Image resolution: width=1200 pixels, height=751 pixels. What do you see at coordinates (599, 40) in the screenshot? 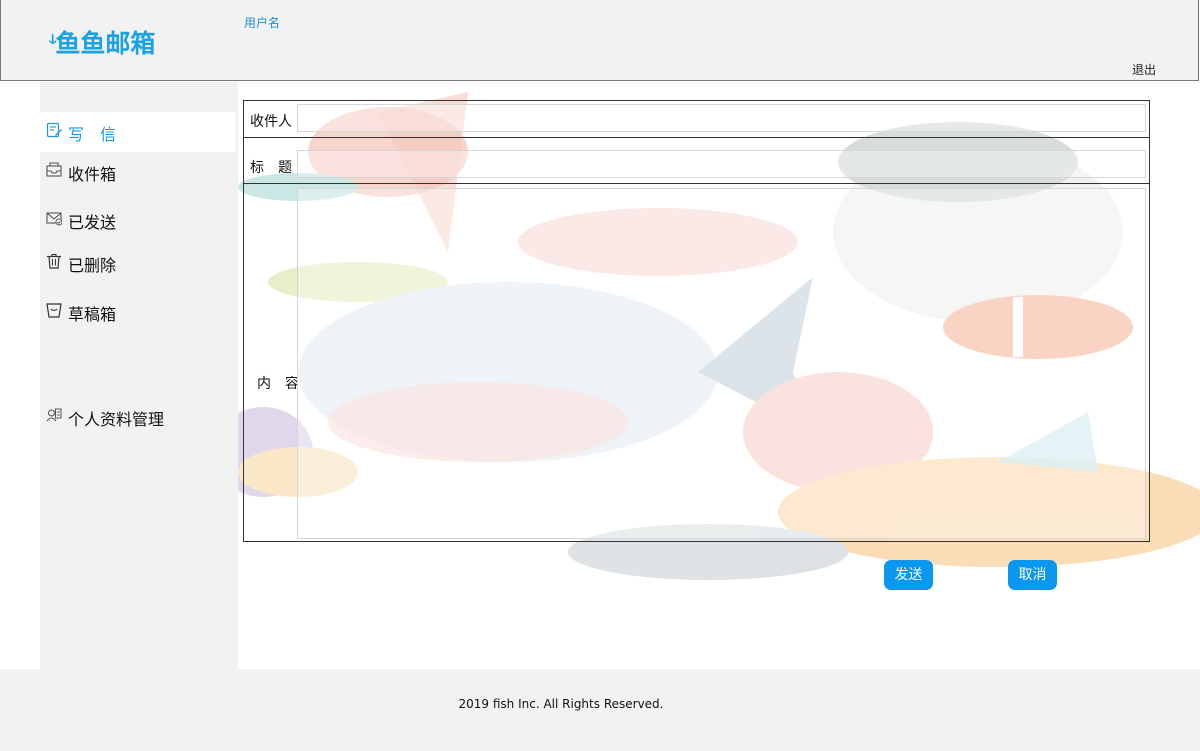
I see `top-header: ↆ鱼鱼邮箱 用户名 退出` at bounding box center [599, 40].